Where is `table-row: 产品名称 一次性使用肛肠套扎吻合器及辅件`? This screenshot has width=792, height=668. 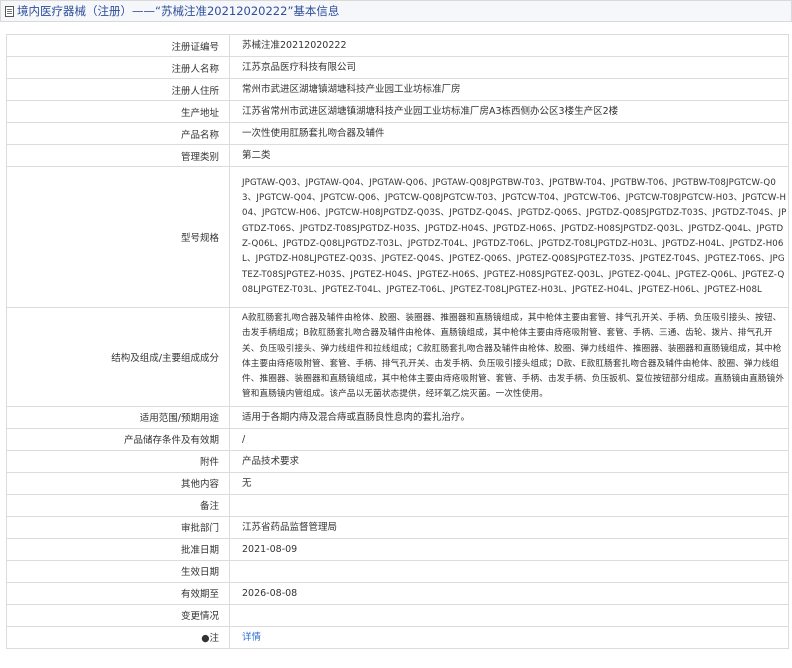
table-row: 产品名称 一次性使用肛肠套扎吻合器及辅件 is located at coordinates (397, 133).